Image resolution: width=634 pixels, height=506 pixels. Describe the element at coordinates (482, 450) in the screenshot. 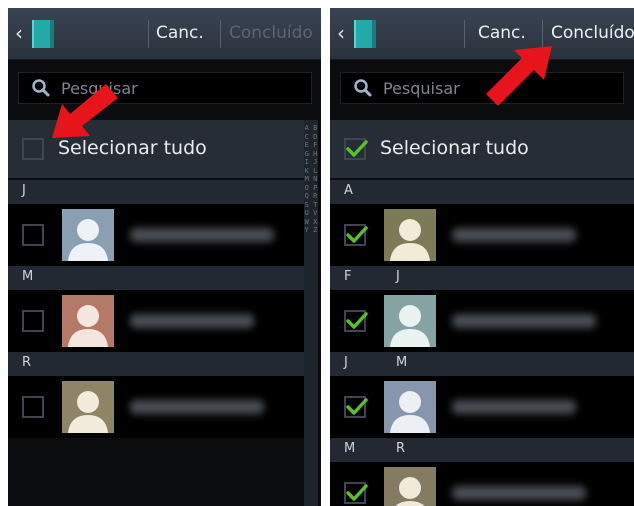

I see `section-header: M R` at that location.